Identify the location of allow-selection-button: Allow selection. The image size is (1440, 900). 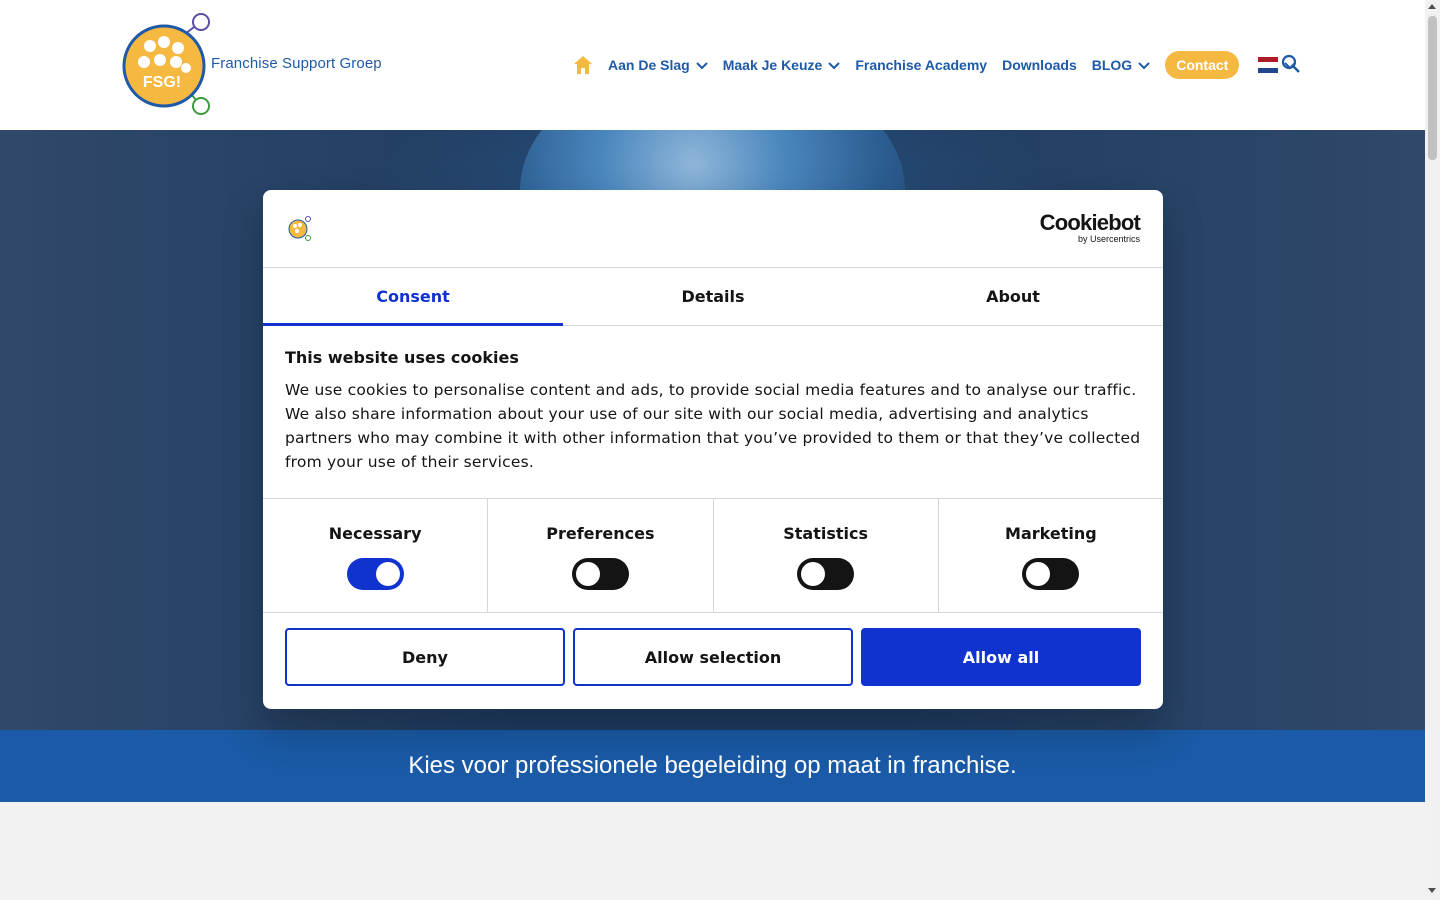
(713, 657).